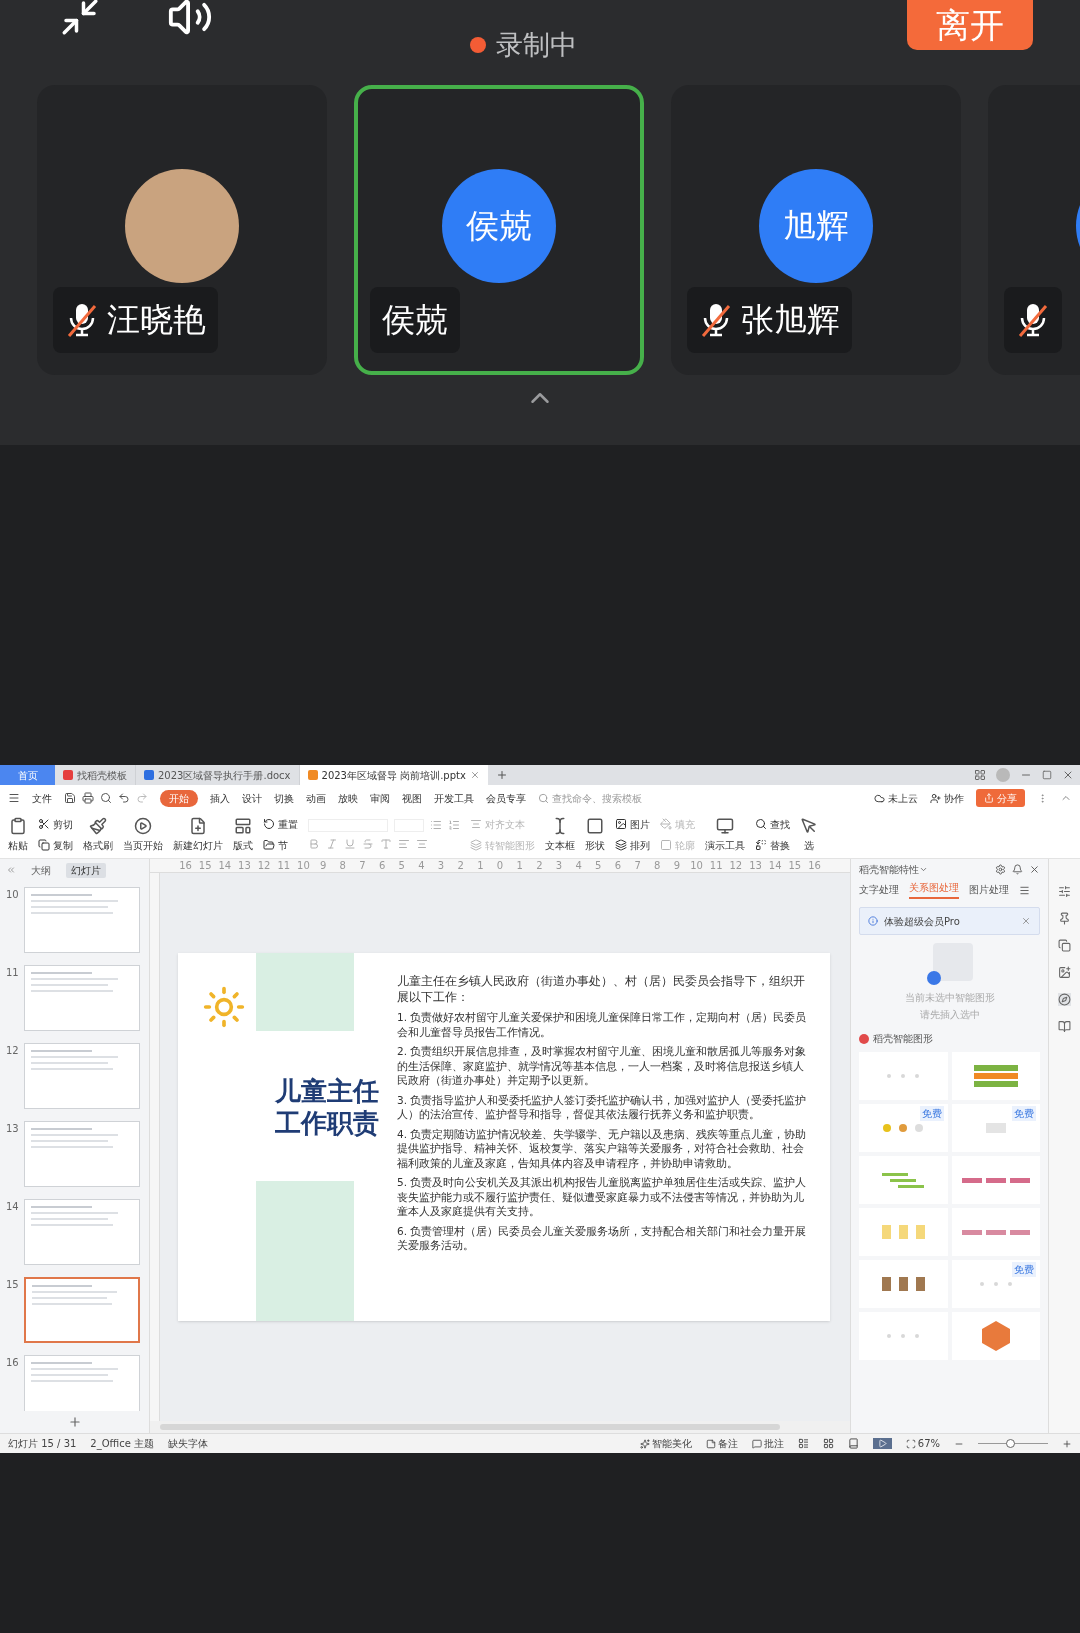  Describe the element at coordinates (412, 798) in the screenshot. I see `menu-item: 视图` at that location.